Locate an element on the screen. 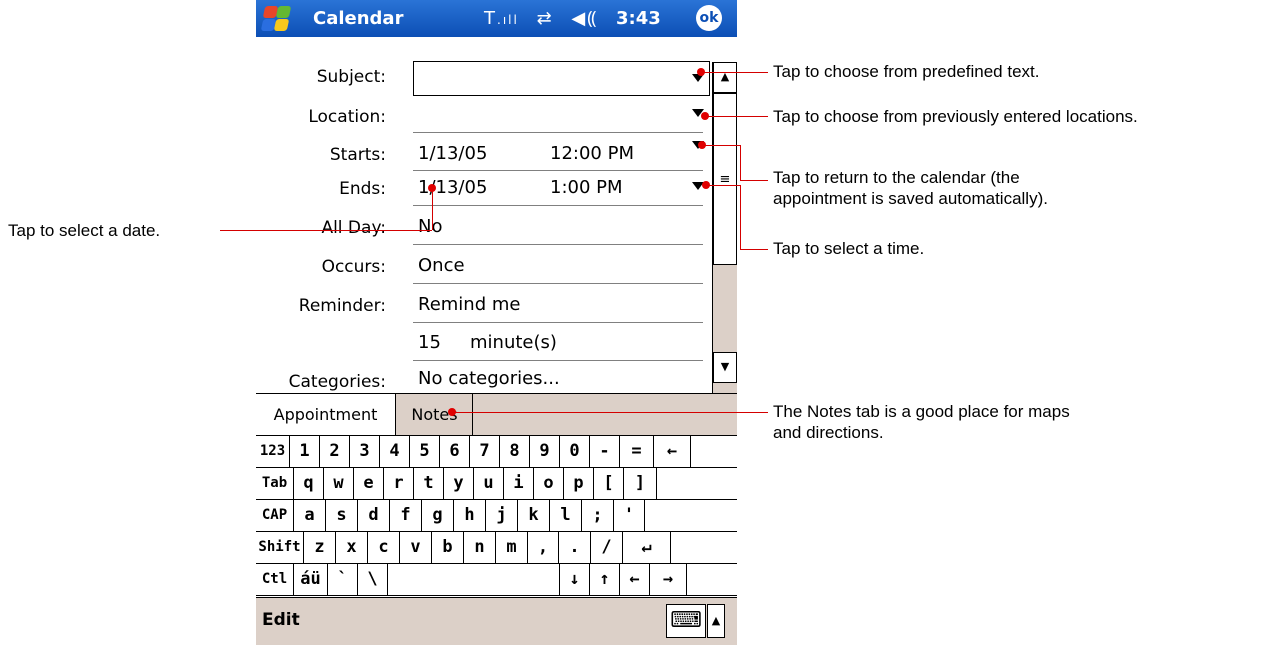  key-u3d: = is located at coordinates (637, 451).